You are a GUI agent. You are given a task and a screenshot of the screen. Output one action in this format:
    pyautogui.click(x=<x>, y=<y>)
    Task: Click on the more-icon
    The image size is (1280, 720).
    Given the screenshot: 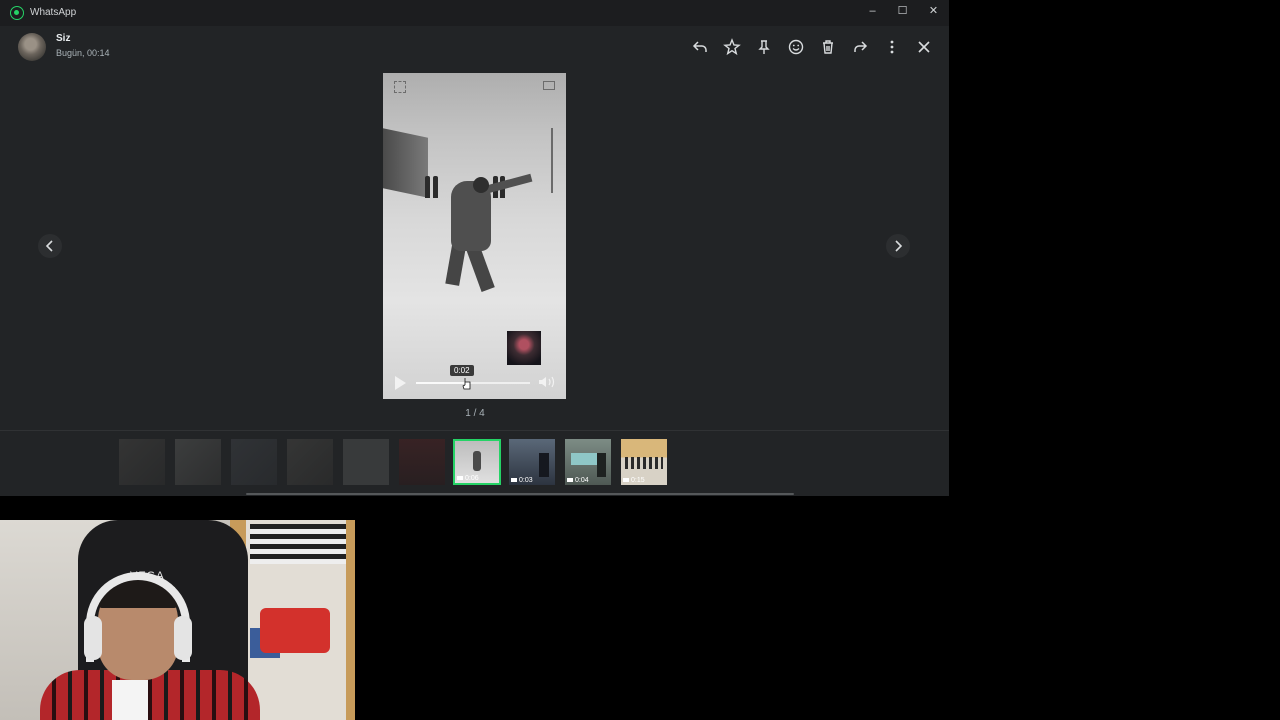 What is the action you would take?
    pyautogui.click(x=892, y=47)
    